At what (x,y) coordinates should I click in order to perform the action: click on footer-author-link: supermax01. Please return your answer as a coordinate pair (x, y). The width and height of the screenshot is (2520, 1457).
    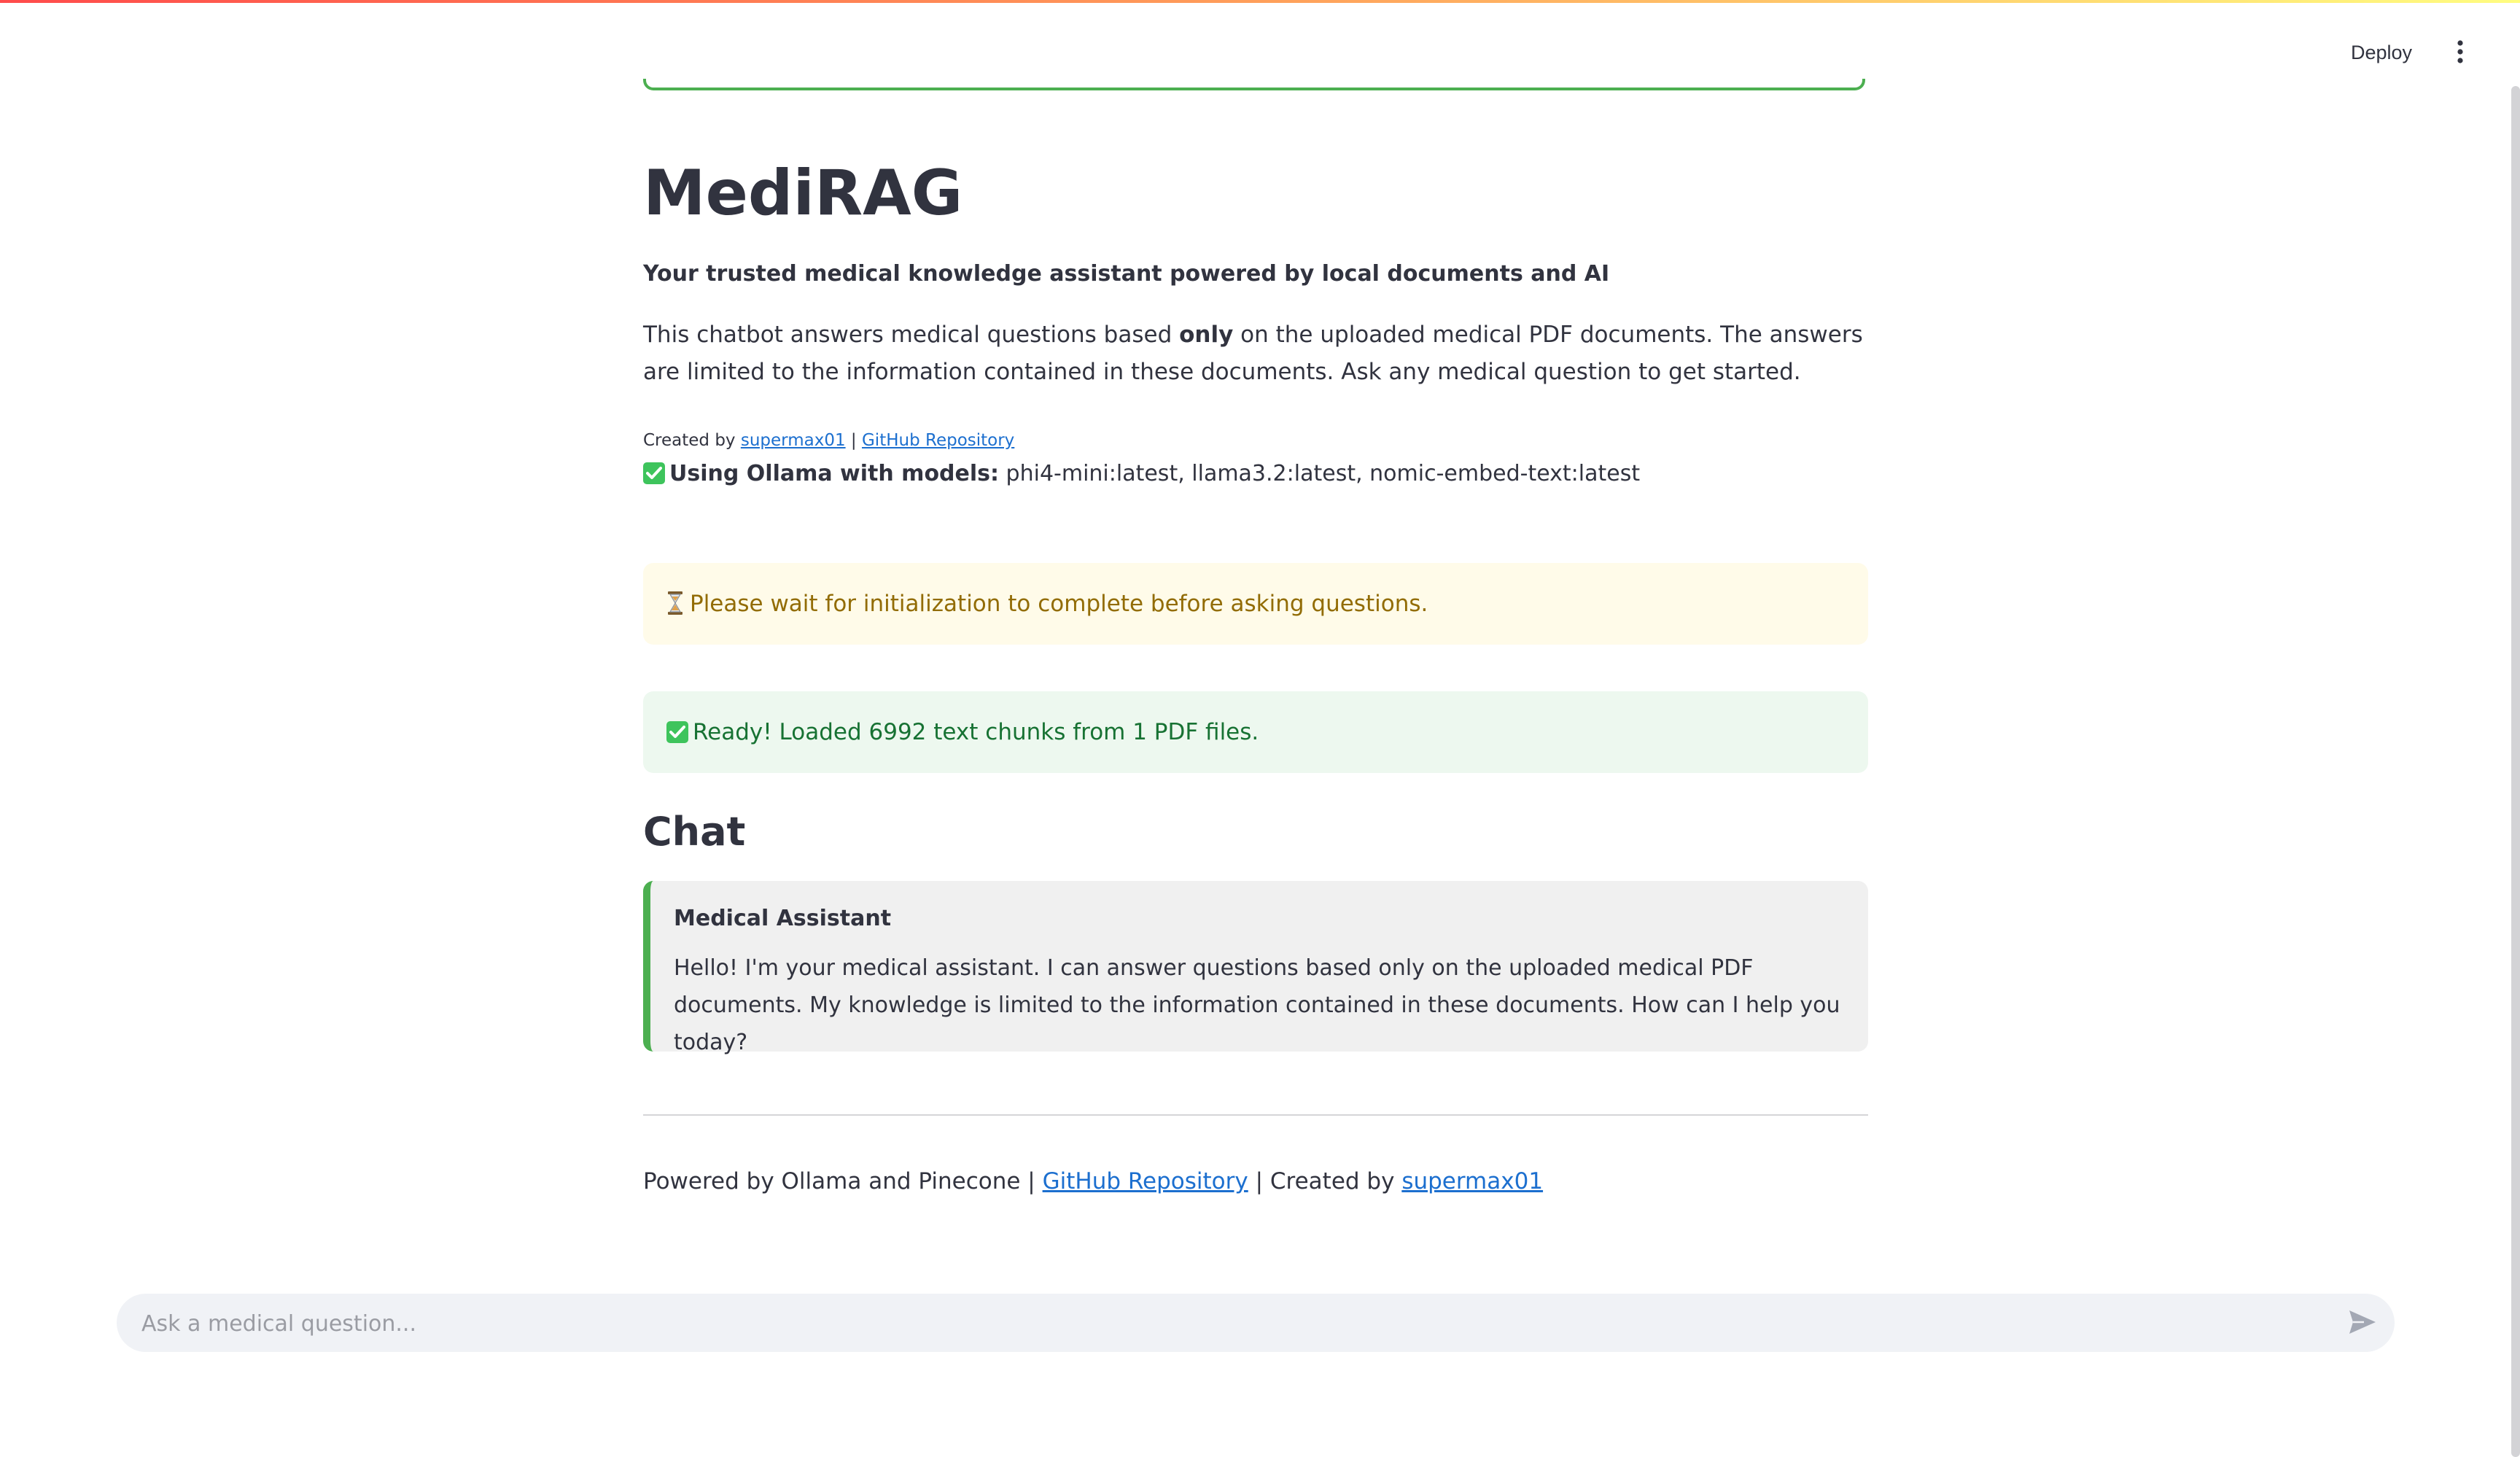
    Looking at the image, I should click on (1472, 1181).